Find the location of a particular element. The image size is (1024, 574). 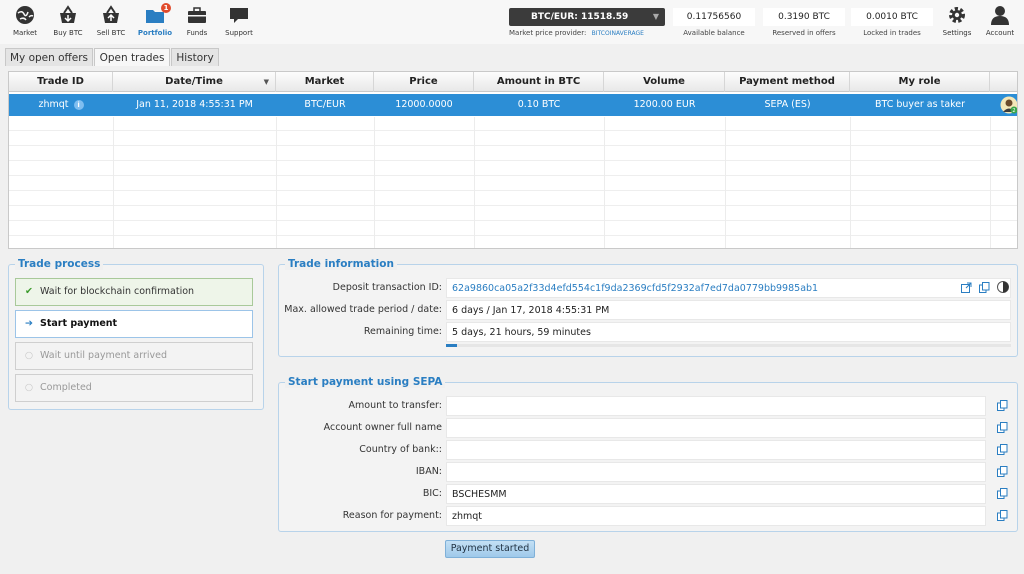

nav-funds: Funds is located at coordinates (197, 20).